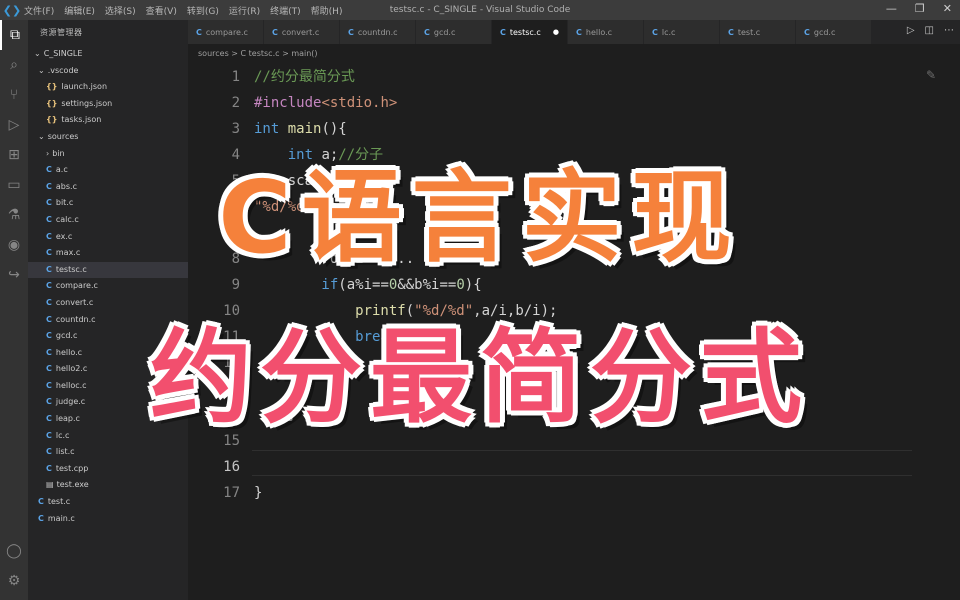 The height and width of the screenshot is (600, 960). Describe the element at coordinates (108, 336) in the screenshot. I see `file-tree-item: Cgcd.c` at that location.